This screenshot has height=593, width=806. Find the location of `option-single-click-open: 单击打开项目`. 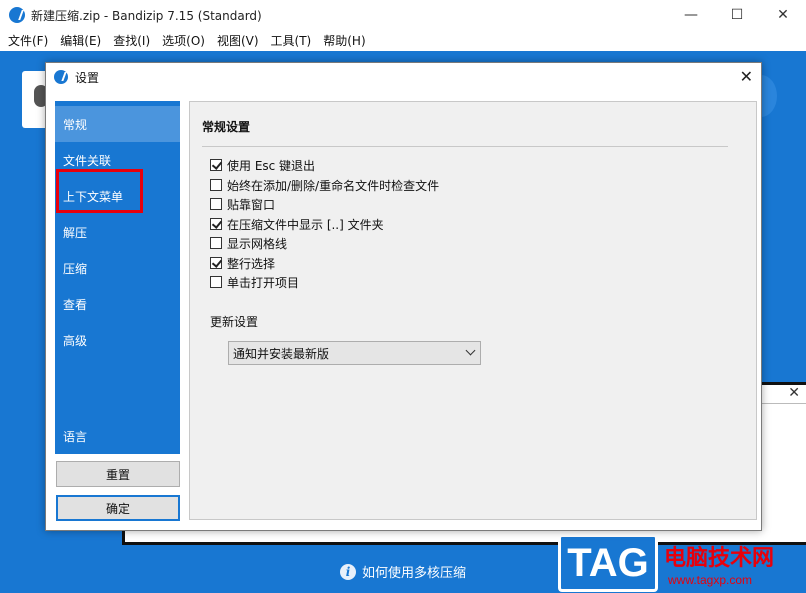

option-single-click-open: 单击打开项目 is located at coordinates (254, 282).